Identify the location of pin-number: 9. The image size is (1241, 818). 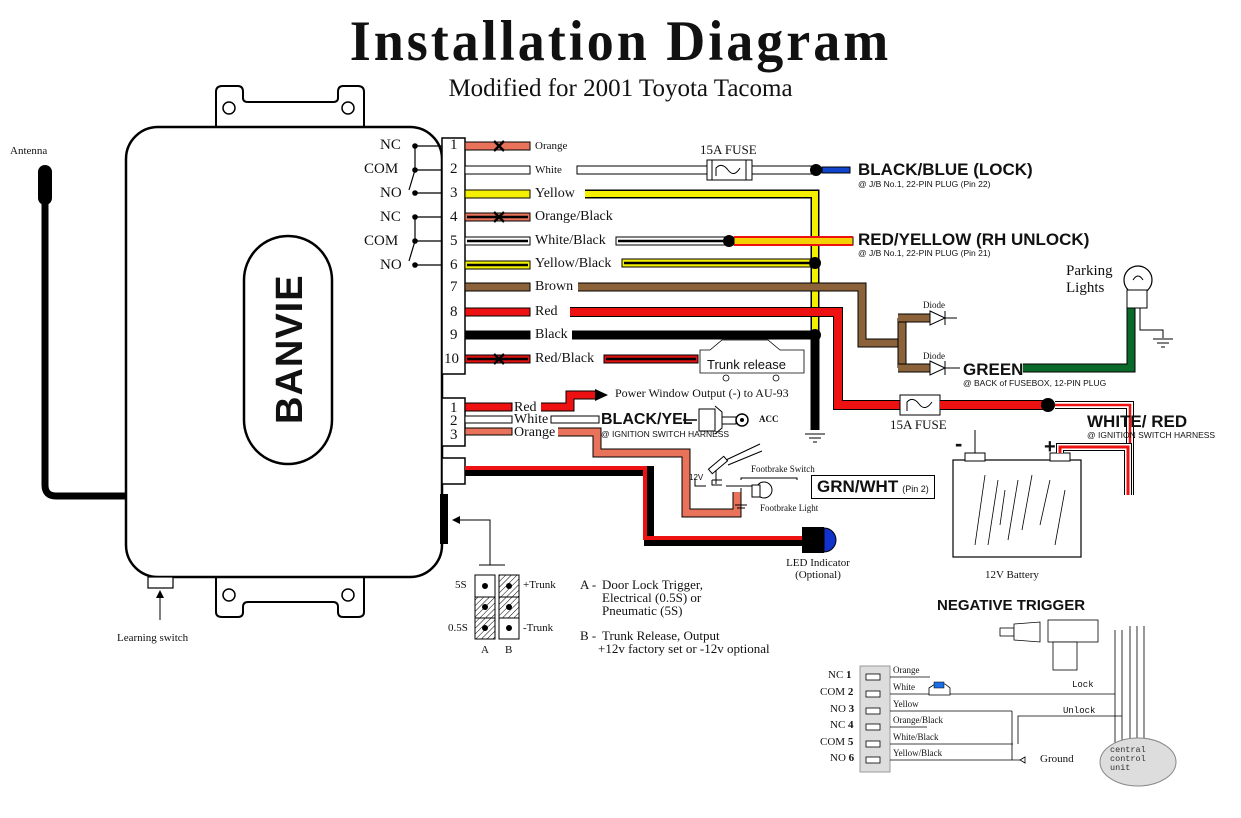
(454, 335).